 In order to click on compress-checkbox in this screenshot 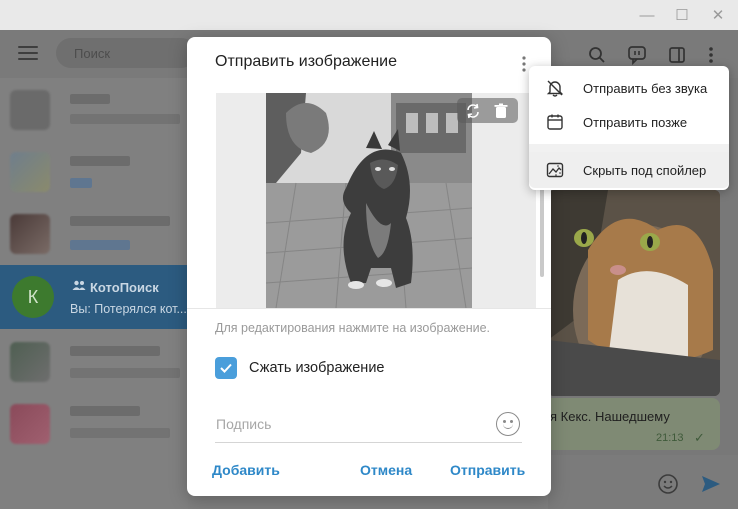, I will do `click(226, 368)`.